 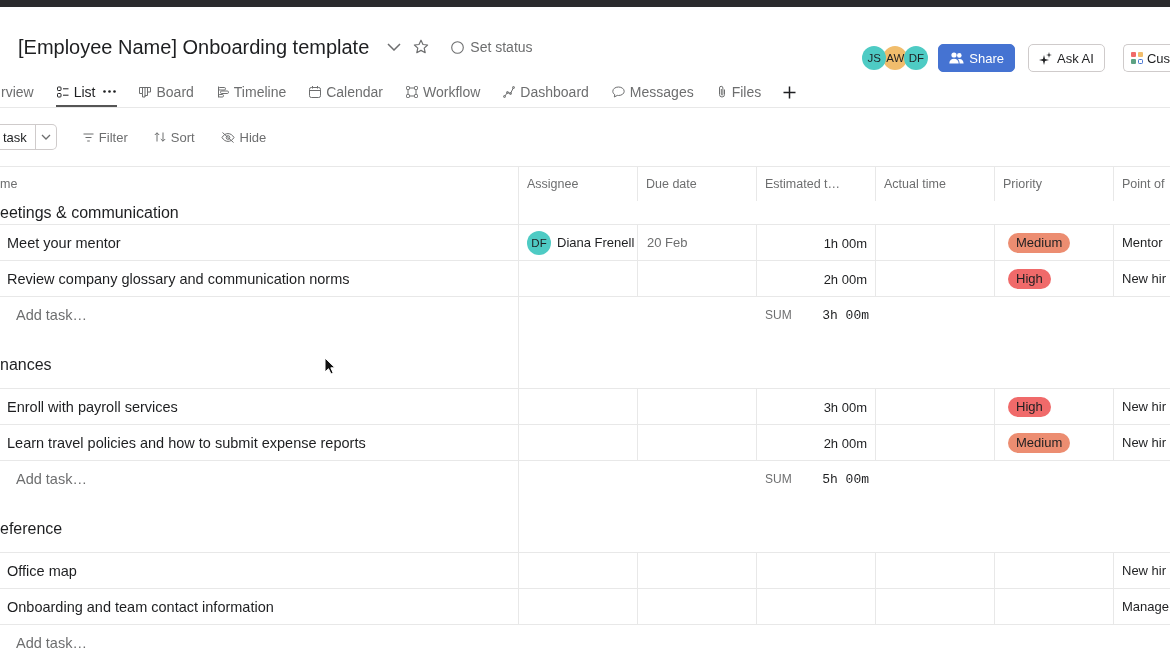 I want to click on timeline-icon, so click(x=222, y=91).